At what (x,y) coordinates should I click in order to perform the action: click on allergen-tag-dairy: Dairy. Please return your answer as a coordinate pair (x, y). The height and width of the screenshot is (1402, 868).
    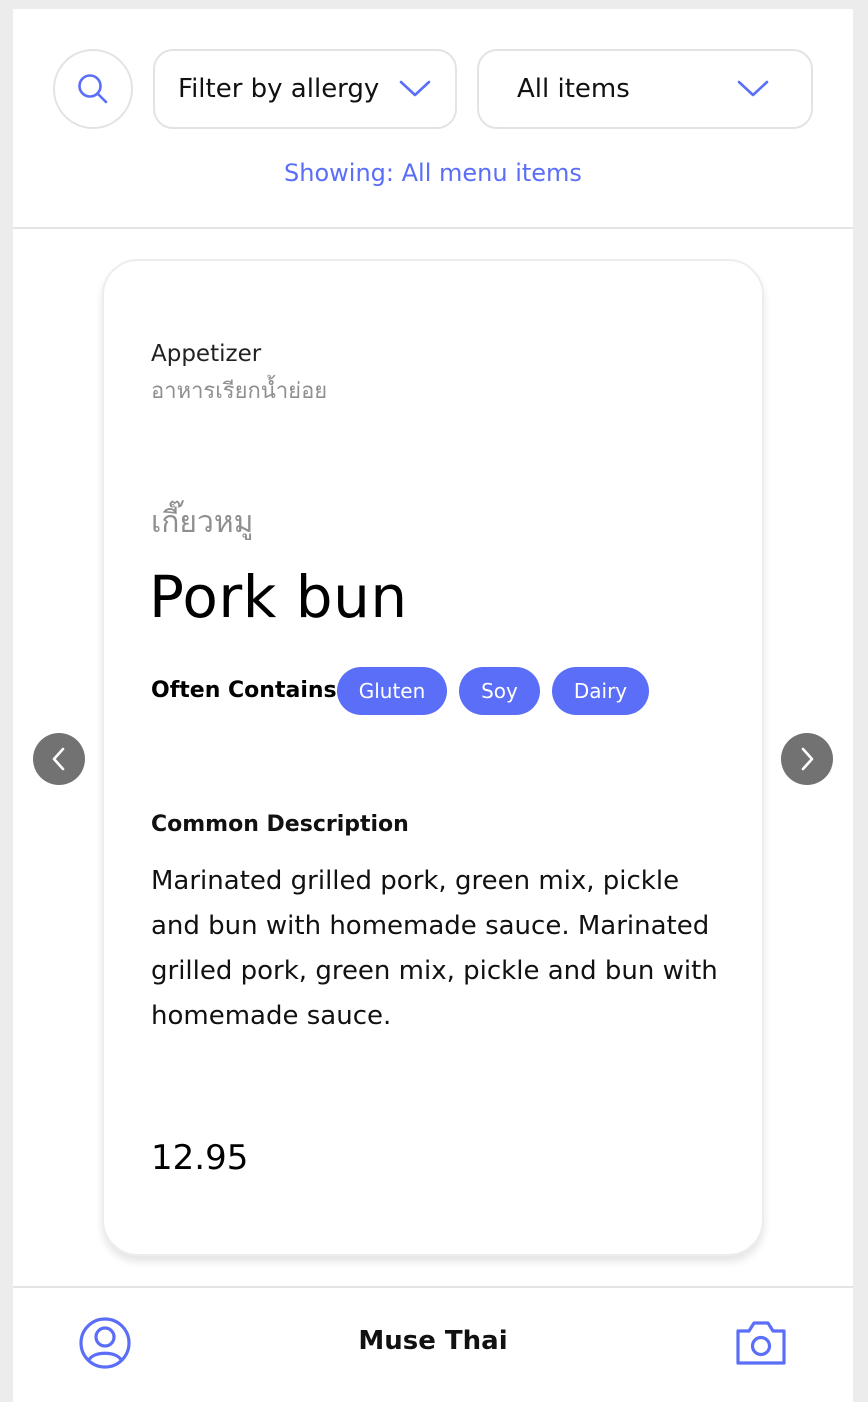
    Looking at the image, I should click on (600, 691).